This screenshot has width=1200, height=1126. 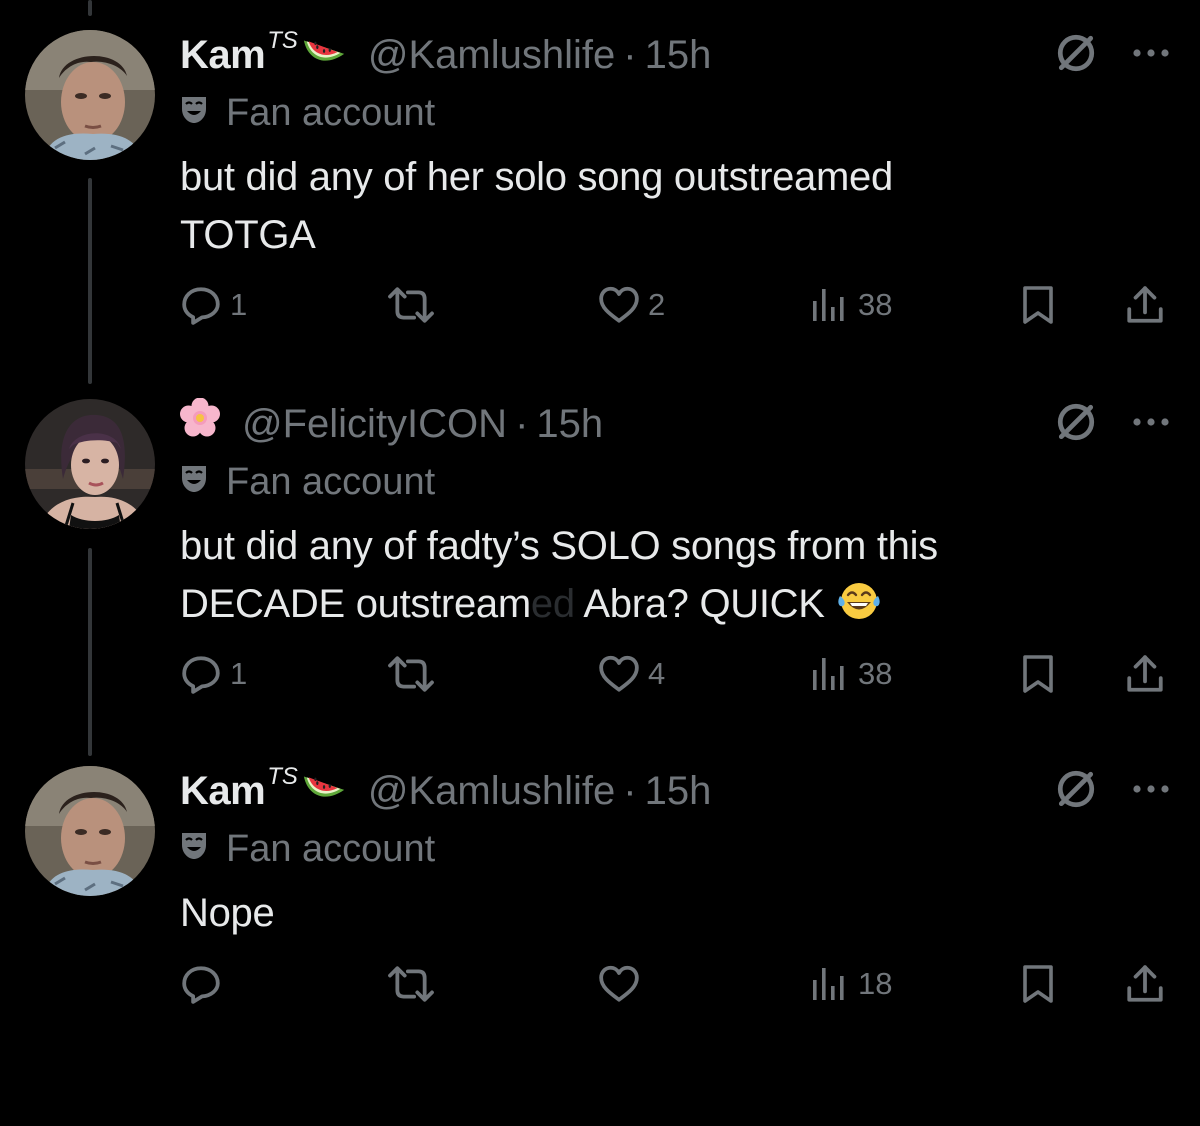 What do you see at coordinates (90, 464) in the screenshot?
I see `avatar-felicity` at bounding box center [90, 464].